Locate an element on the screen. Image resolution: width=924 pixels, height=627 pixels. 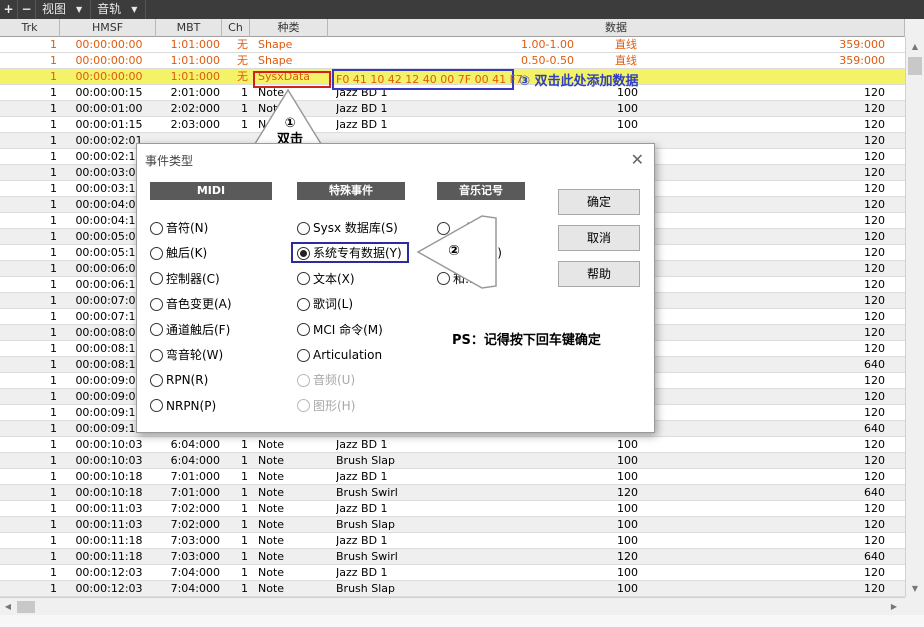
table-row: 1 00:00:10:03 6:04:000 1 Note Jazz BD 1 100 120 is located at coordinates (452, 445).